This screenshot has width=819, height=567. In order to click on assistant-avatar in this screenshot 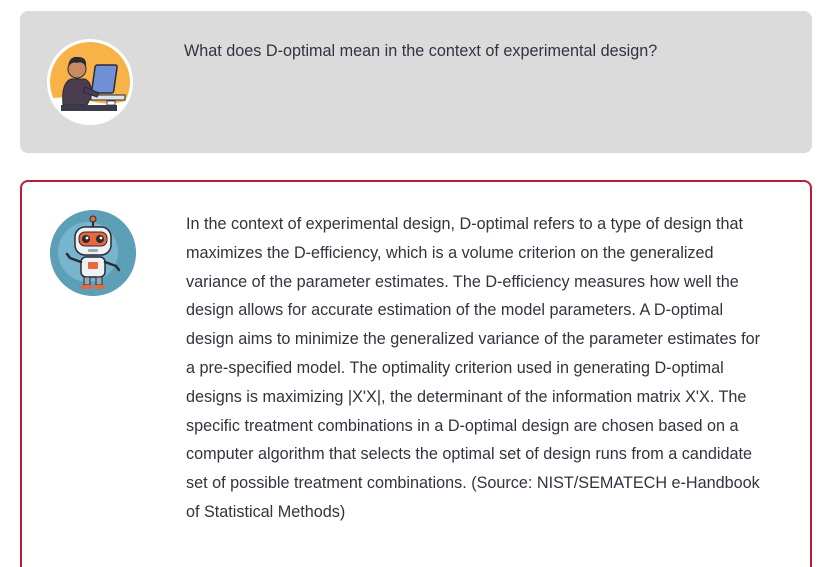, I will do `click(93, 253)`.